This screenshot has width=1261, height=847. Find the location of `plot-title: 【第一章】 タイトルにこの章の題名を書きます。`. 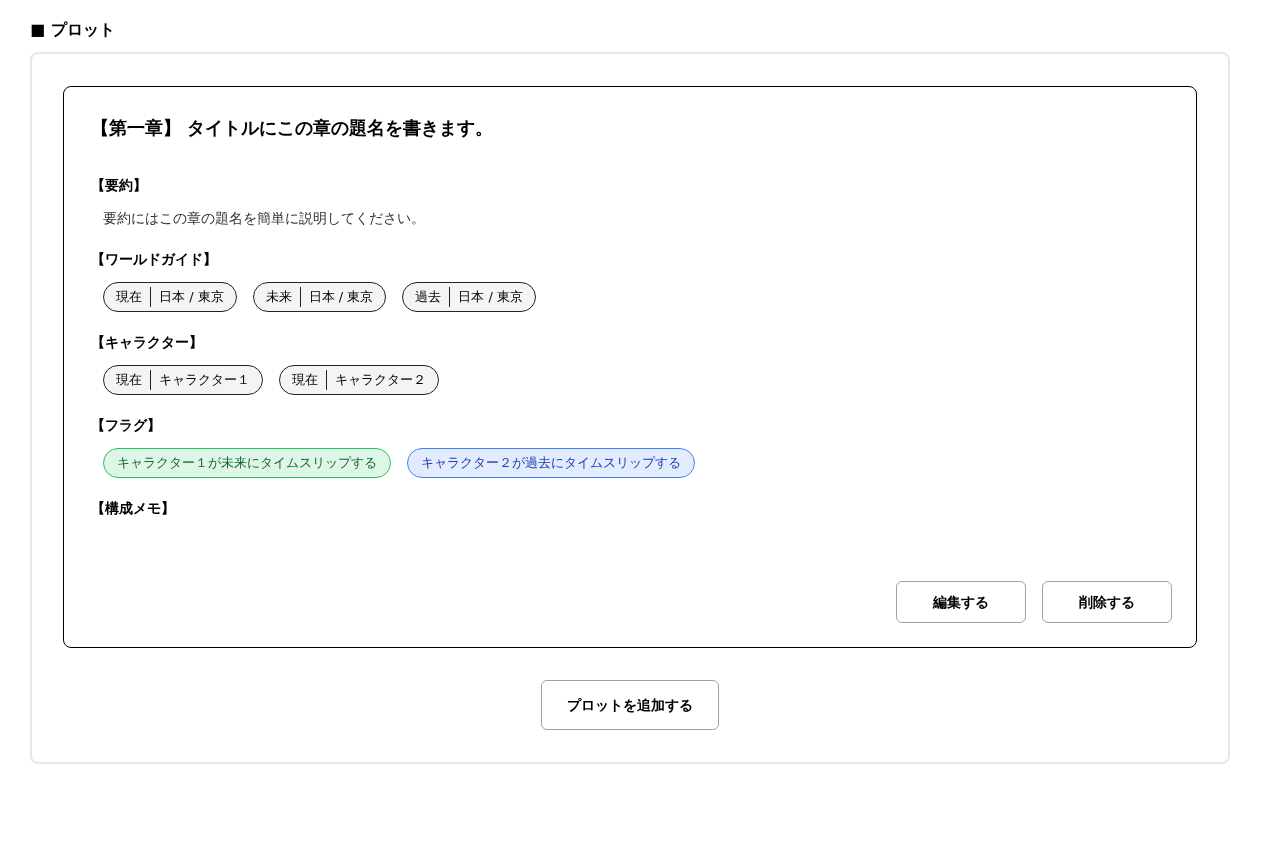

plot-title: 【第一章】 タイトルにこの章の題名を書きます。 is located at coordinates (293, 128).